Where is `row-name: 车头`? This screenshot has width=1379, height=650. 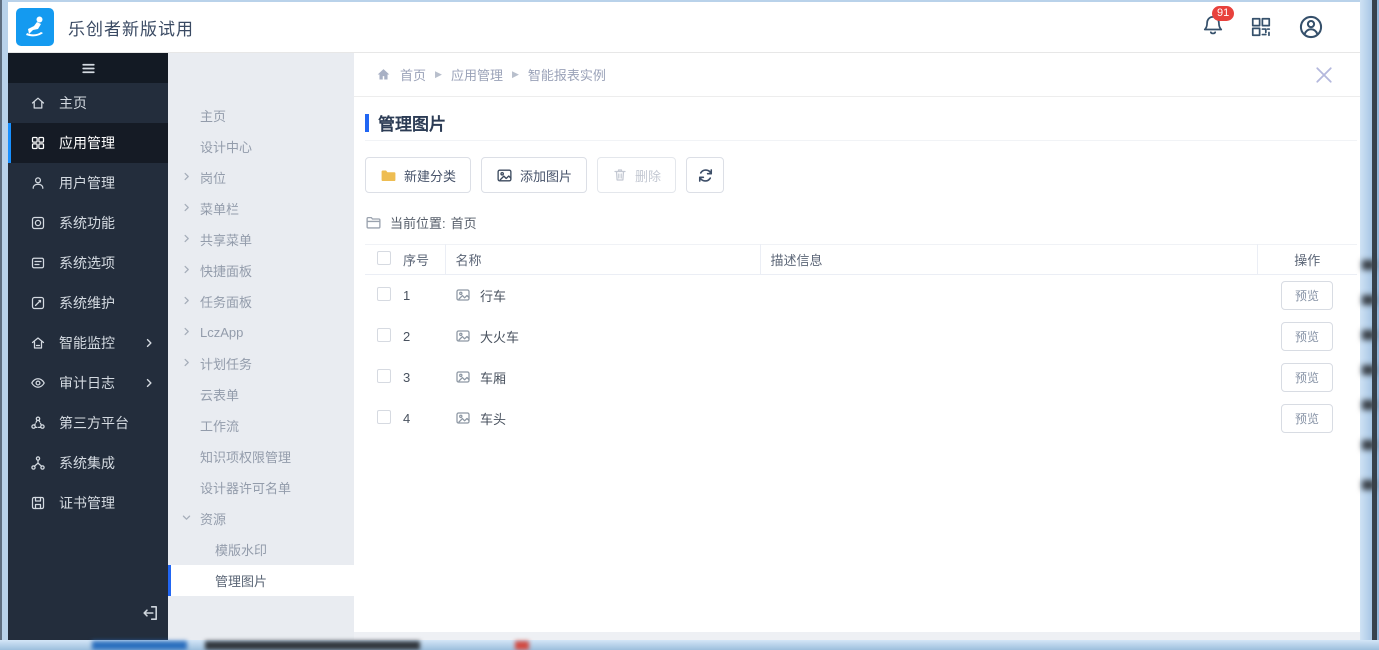
row-name: 车头 is located at coordinates (493, 418).